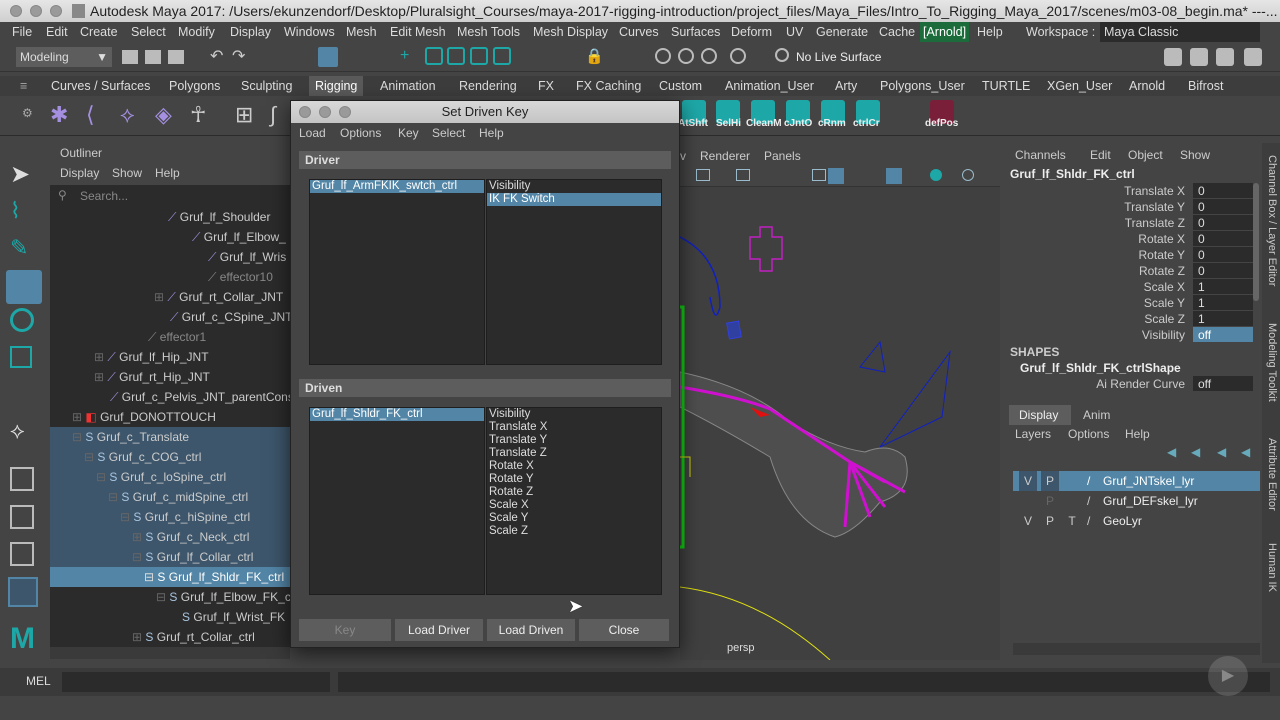 The width and height of the screenshot is (1280, 720). What do you see at coordinates (574, 427) in the screenshot?
I see `list-item: Translate X` at bounding box center [574, 427].